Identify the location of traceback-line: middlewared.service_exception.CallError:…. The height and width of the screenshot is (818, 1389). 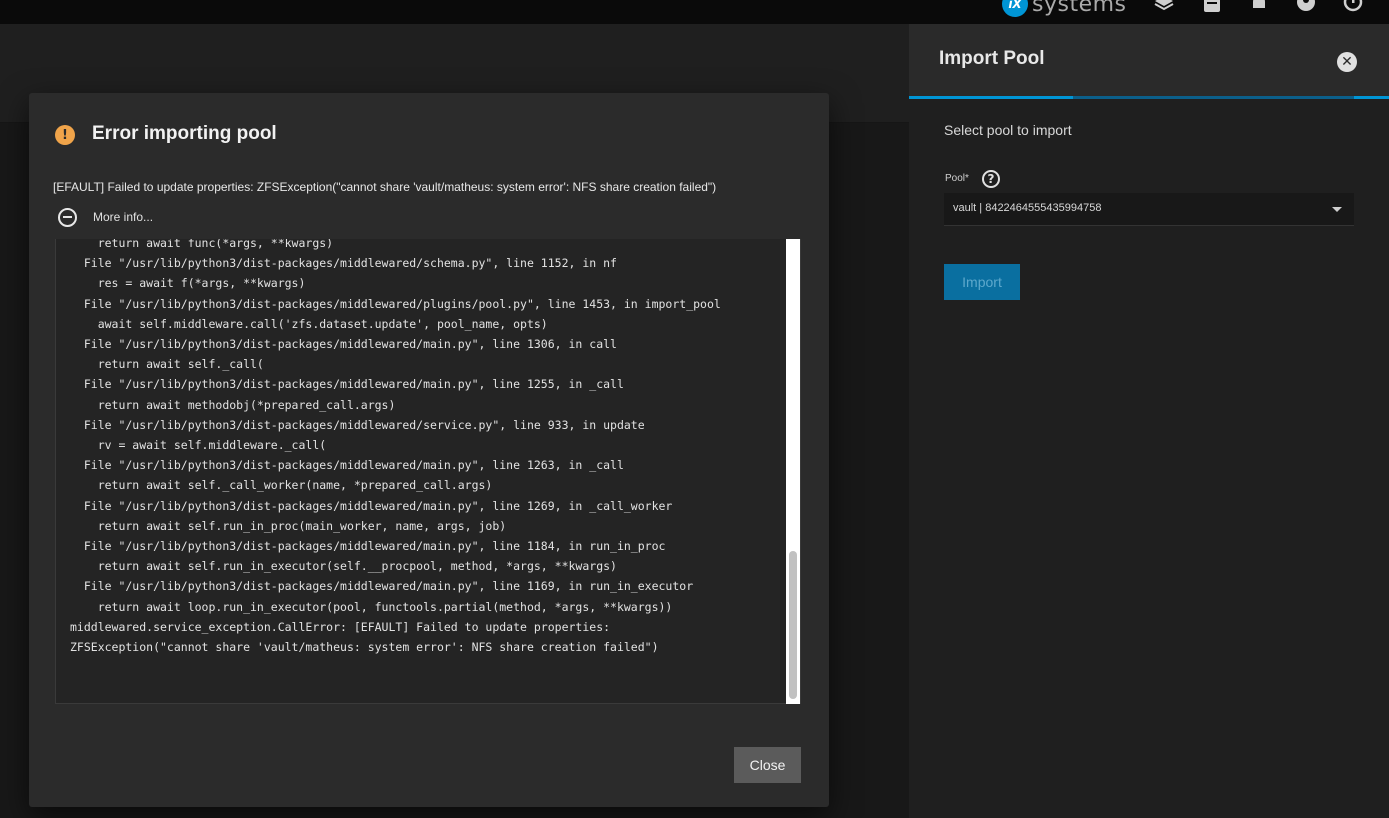
(340, 626).